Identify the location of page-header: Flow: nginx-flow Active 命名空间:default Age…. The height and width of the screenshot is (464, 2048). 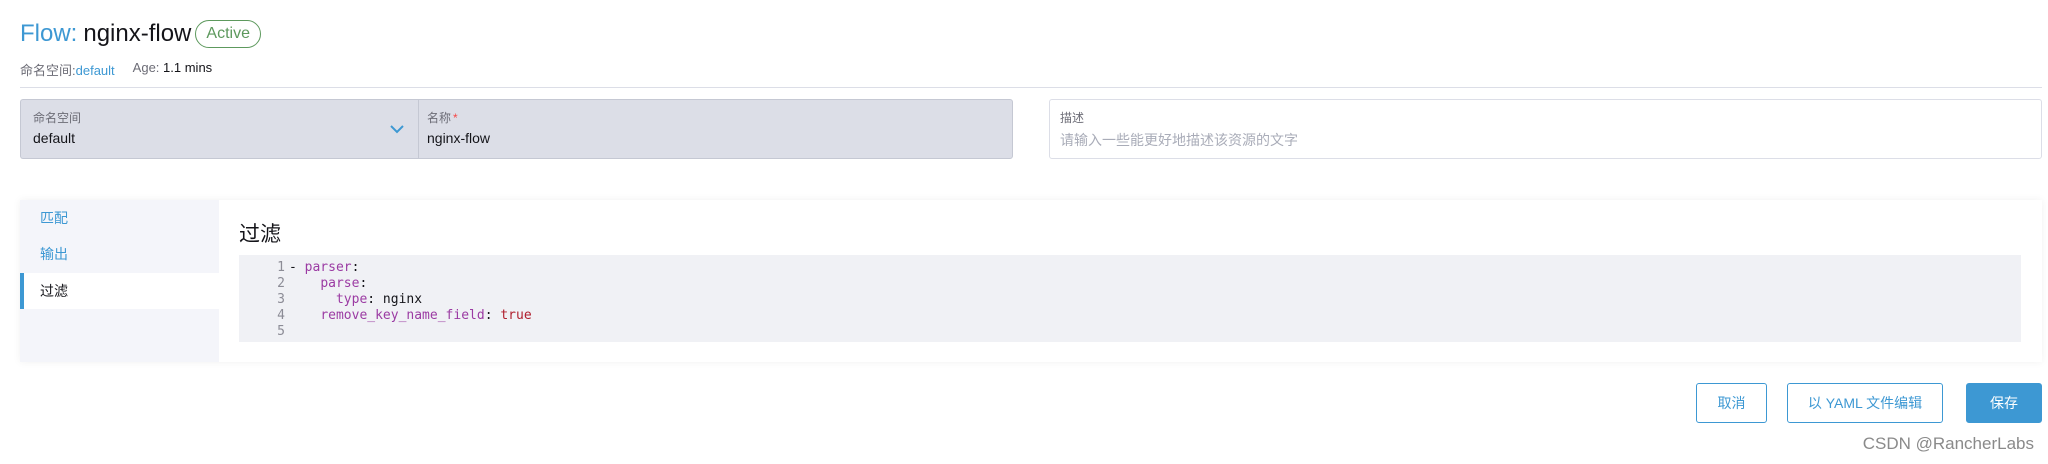
(140, 47).